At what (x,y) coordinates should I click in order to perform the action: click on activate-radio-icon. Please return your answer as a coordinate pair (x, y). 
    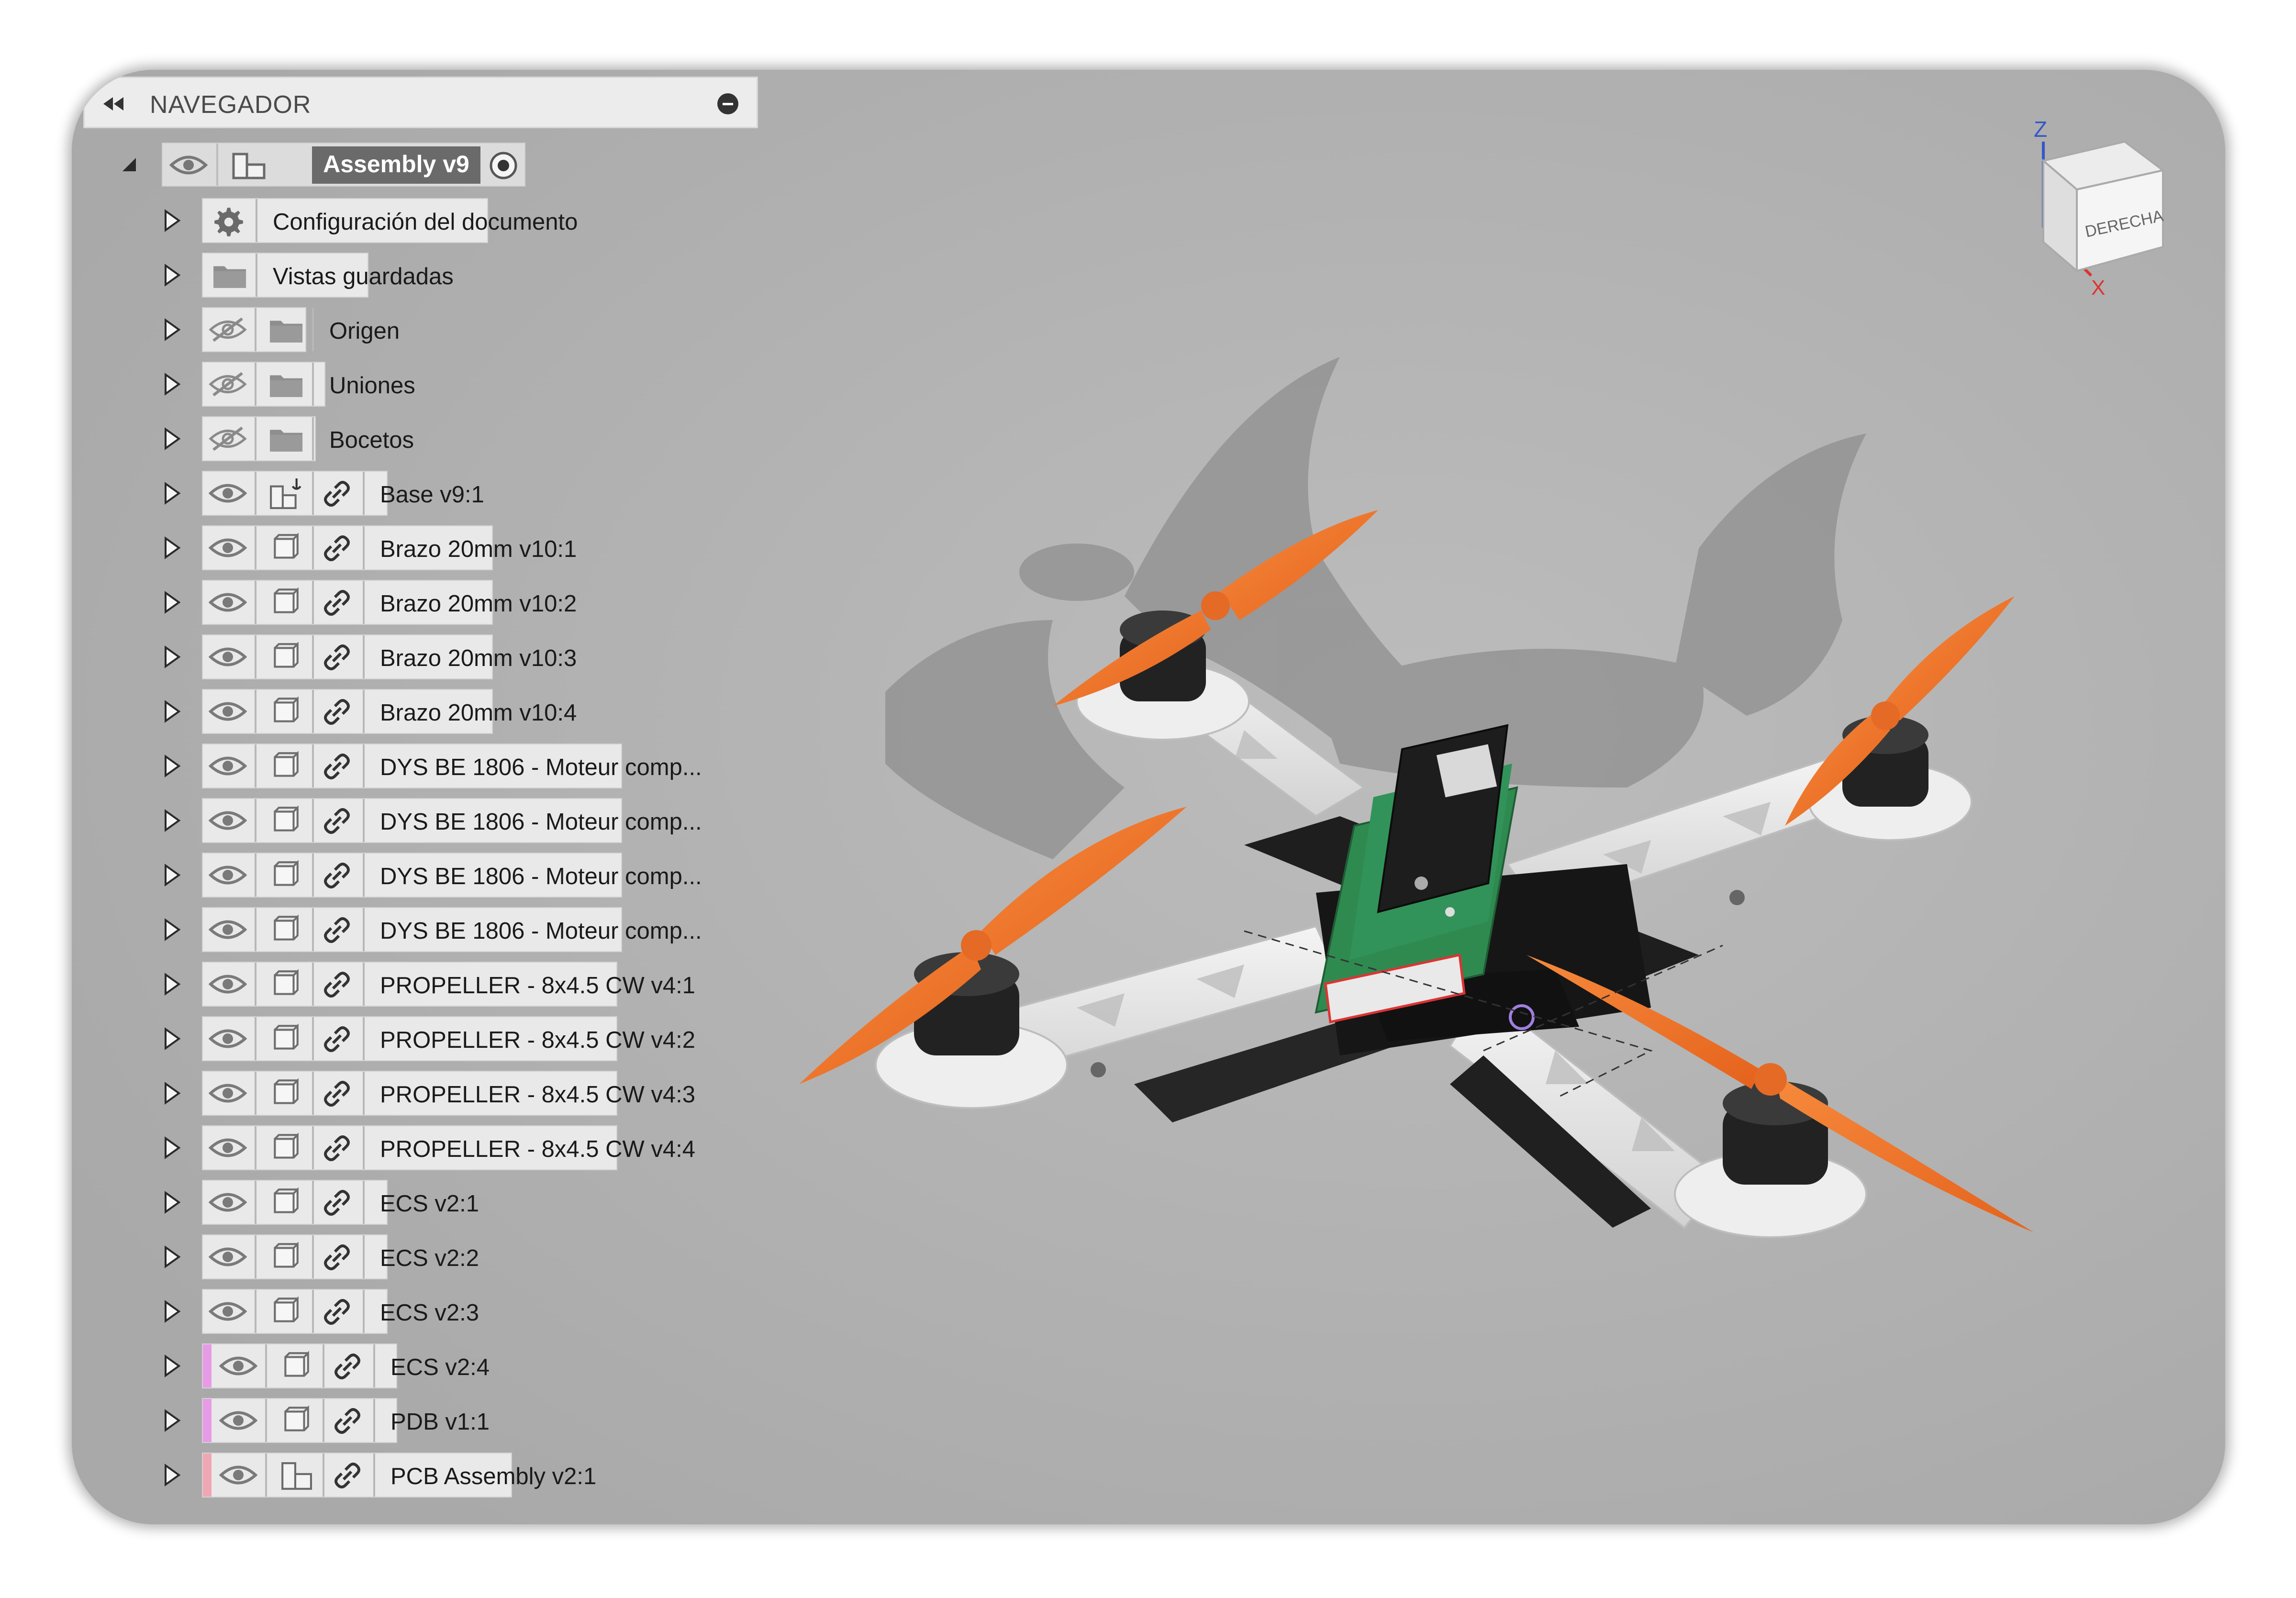
    Looking at the image, I should click on (503, 165).